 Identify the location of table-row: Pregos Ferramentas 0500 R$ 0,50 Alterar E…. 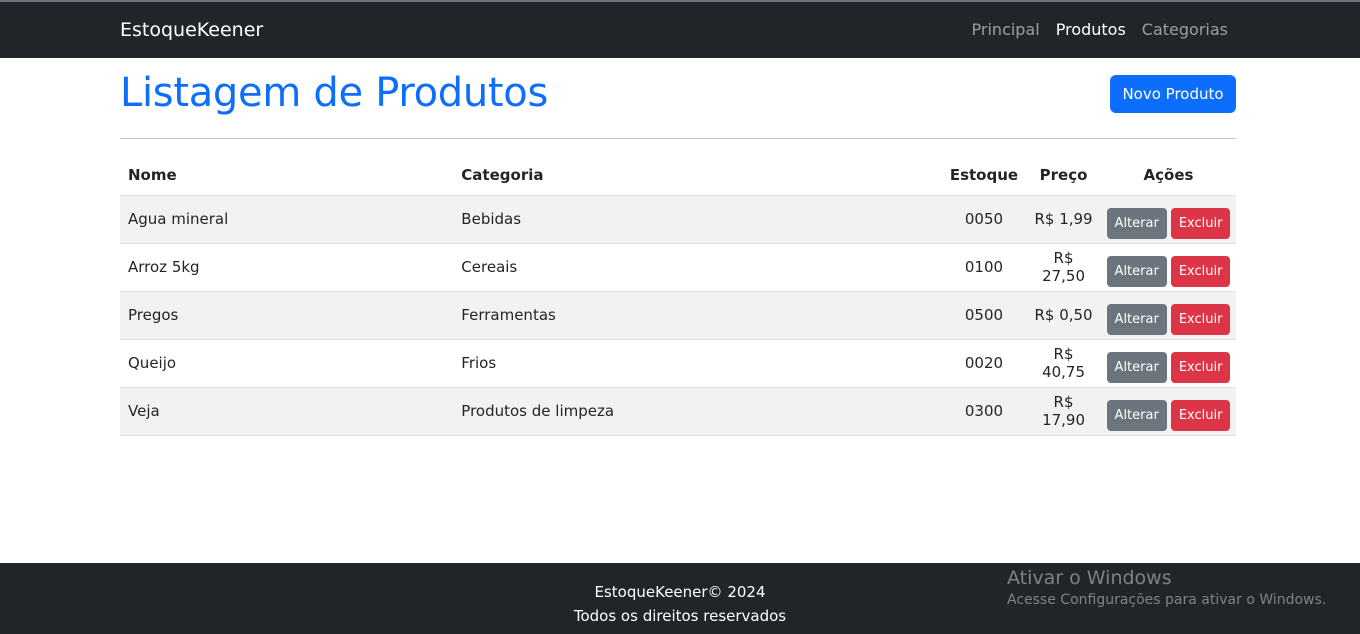
(678, 315).